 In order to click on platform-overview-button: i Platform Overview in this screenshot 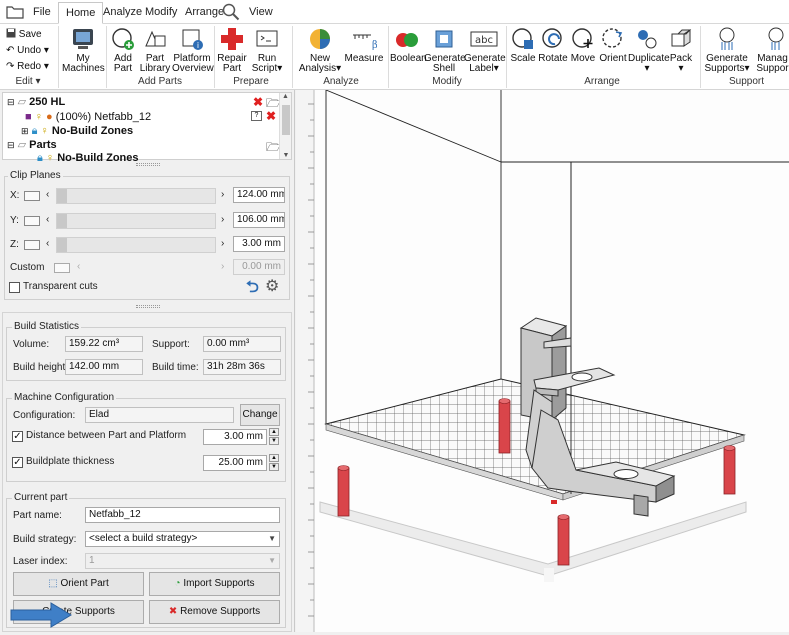, I will do `click(193, 50)`.